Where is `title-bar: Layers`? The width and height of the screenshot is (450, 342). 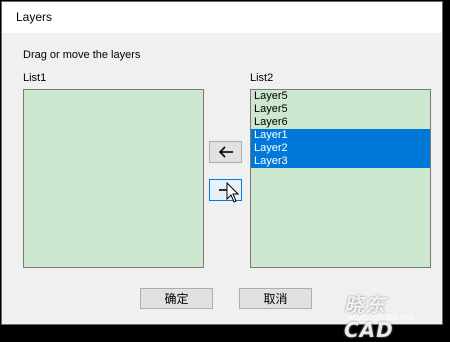 title-bar: Layers is located at coordinates (222, 17).